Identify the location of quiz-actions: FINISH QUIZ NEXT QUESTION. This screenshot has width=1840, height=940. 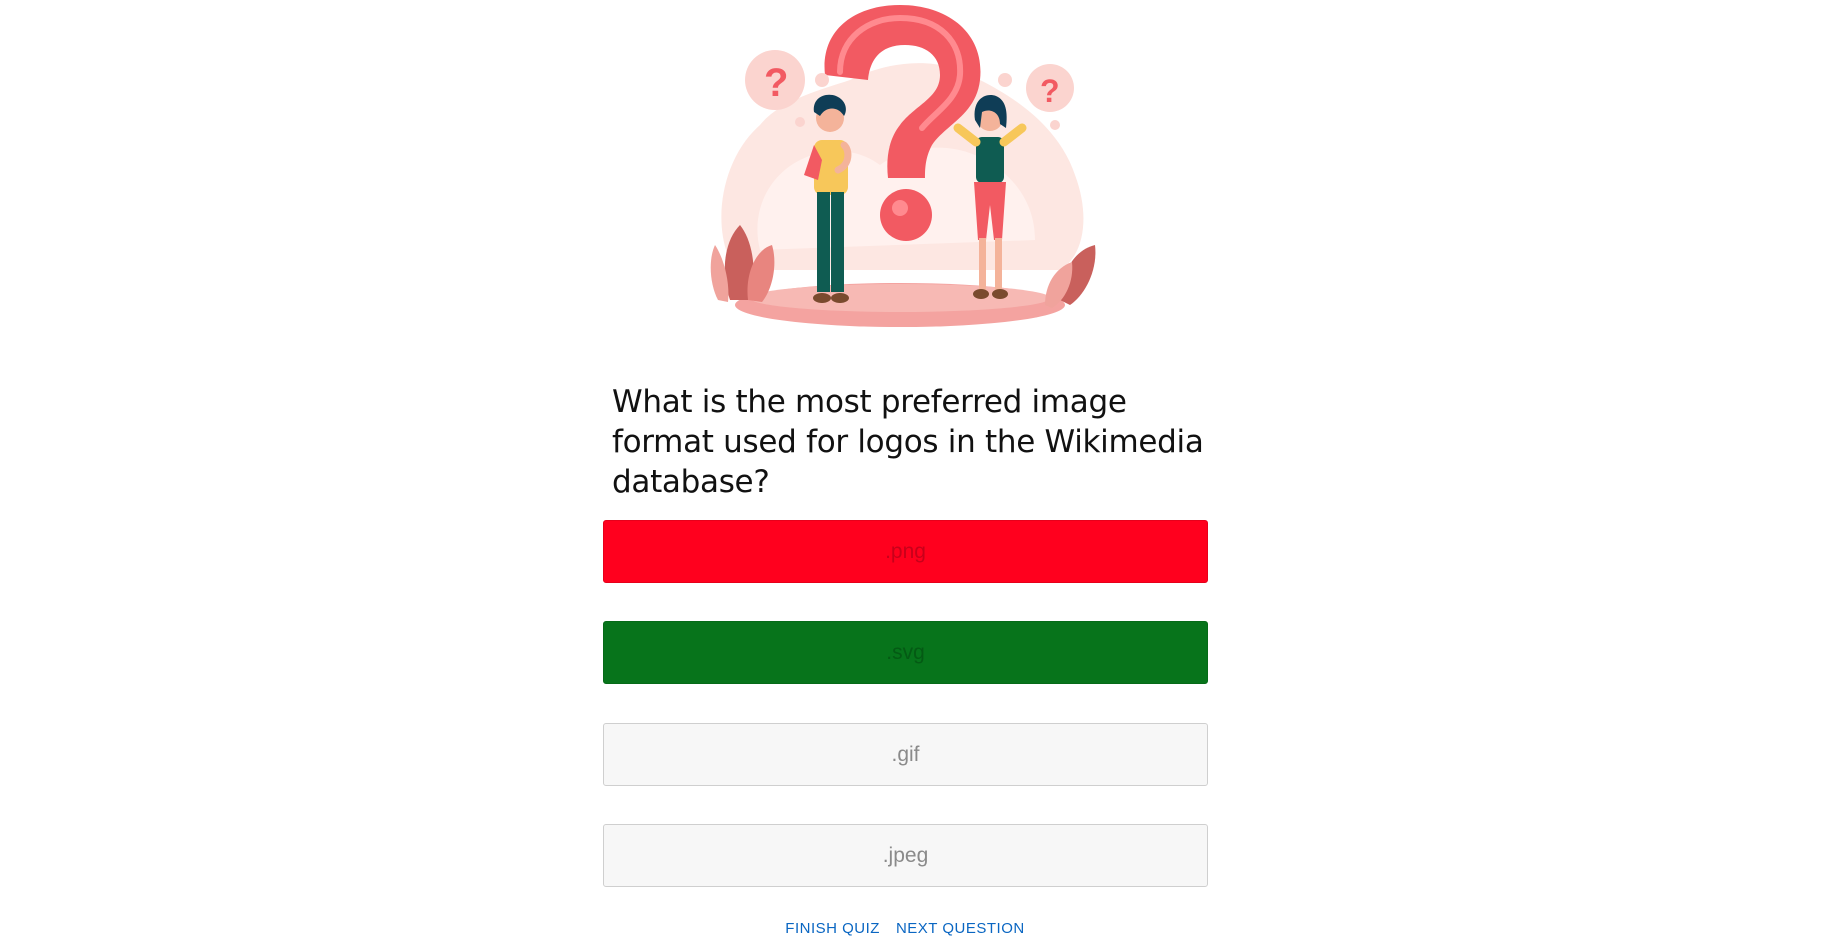
(905, 928).